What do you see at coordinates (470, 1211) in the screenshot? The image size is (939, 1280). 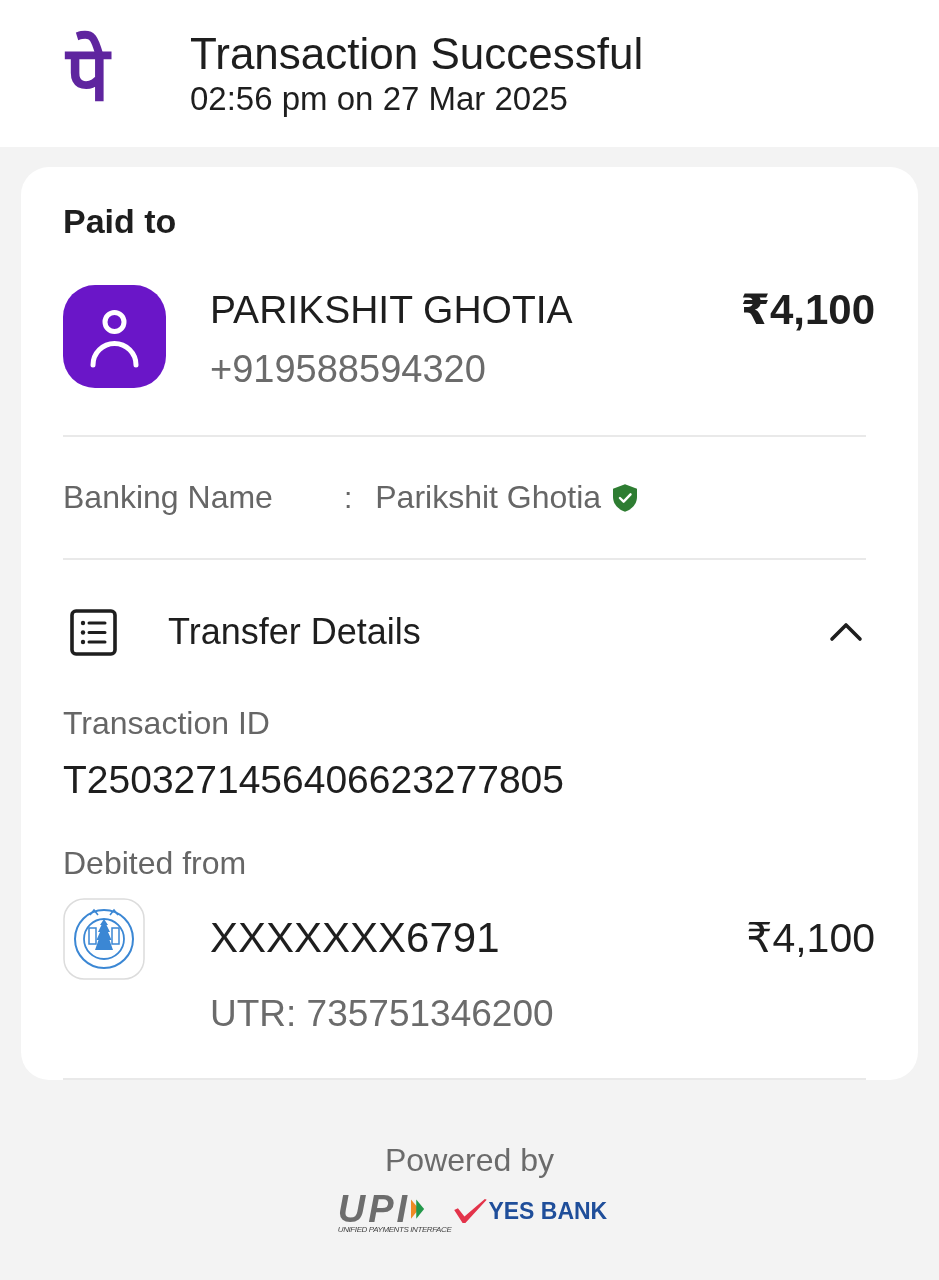 I see `tick-icon` at bounding box center [470, 1211].